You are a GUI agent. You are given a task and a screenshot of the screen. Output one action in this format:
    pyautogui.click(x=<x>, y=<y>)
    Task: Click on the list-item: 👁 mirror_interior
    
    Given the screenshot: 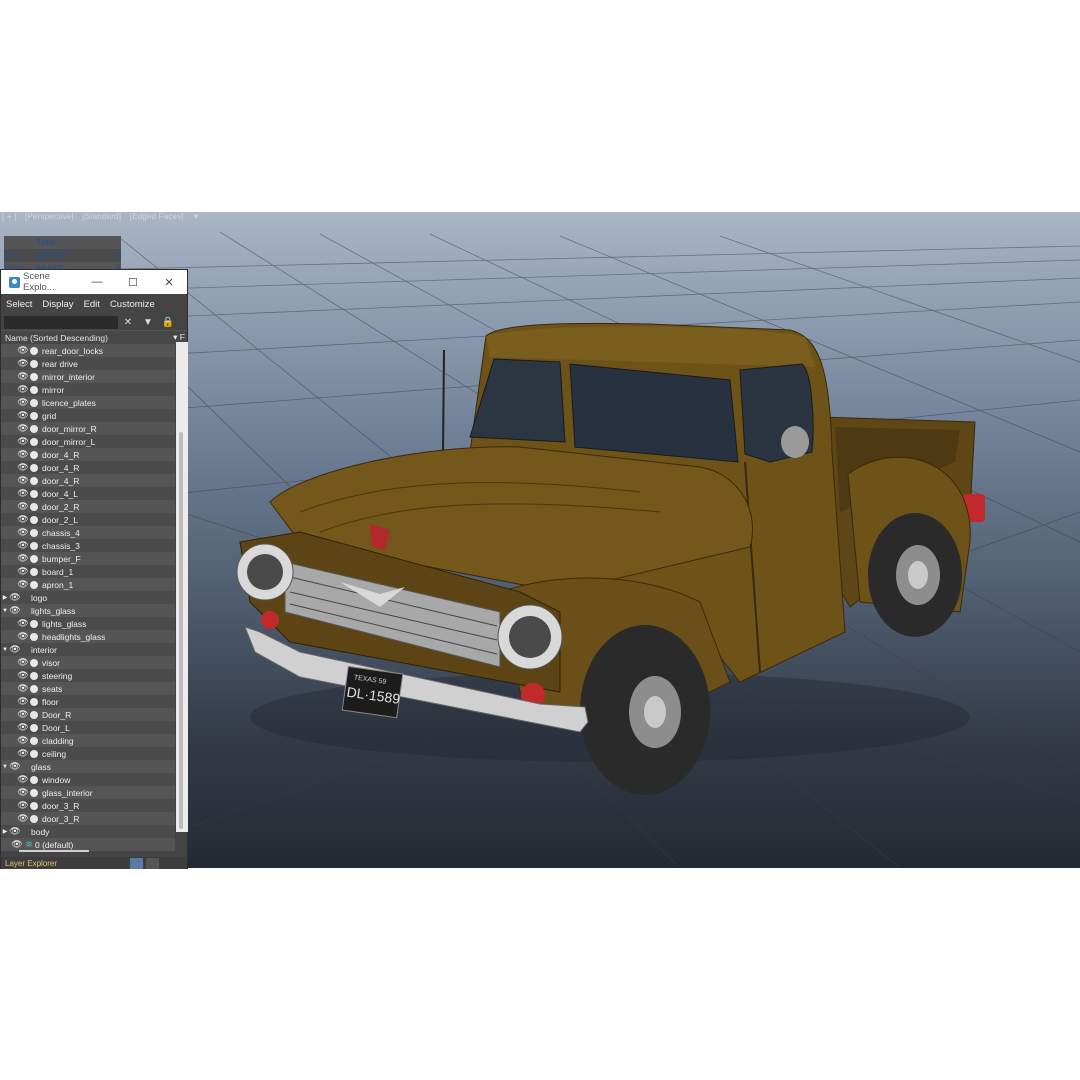 What is the action you would take?
    pyautogui.click(x=88, y=376)
    